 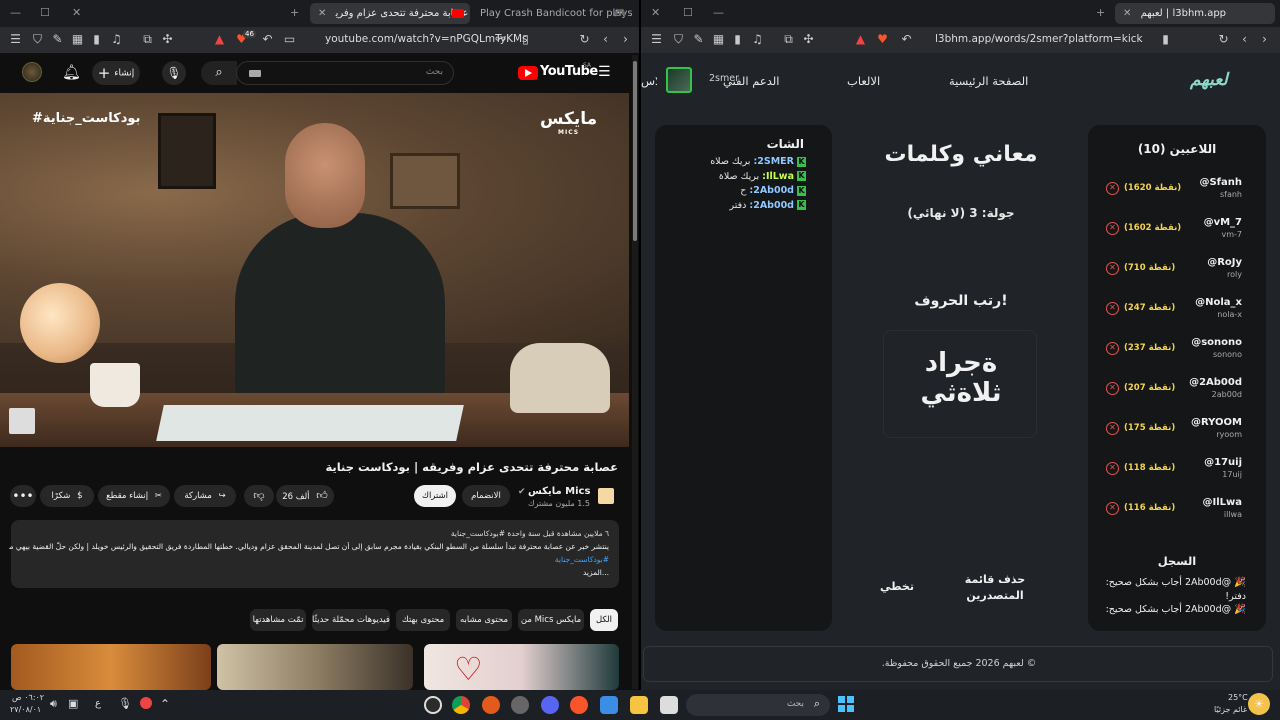 What do you see at coordinates (146, 703) in the screenshot?
I see `tray-app-icon` at bounding box center [146, 703].